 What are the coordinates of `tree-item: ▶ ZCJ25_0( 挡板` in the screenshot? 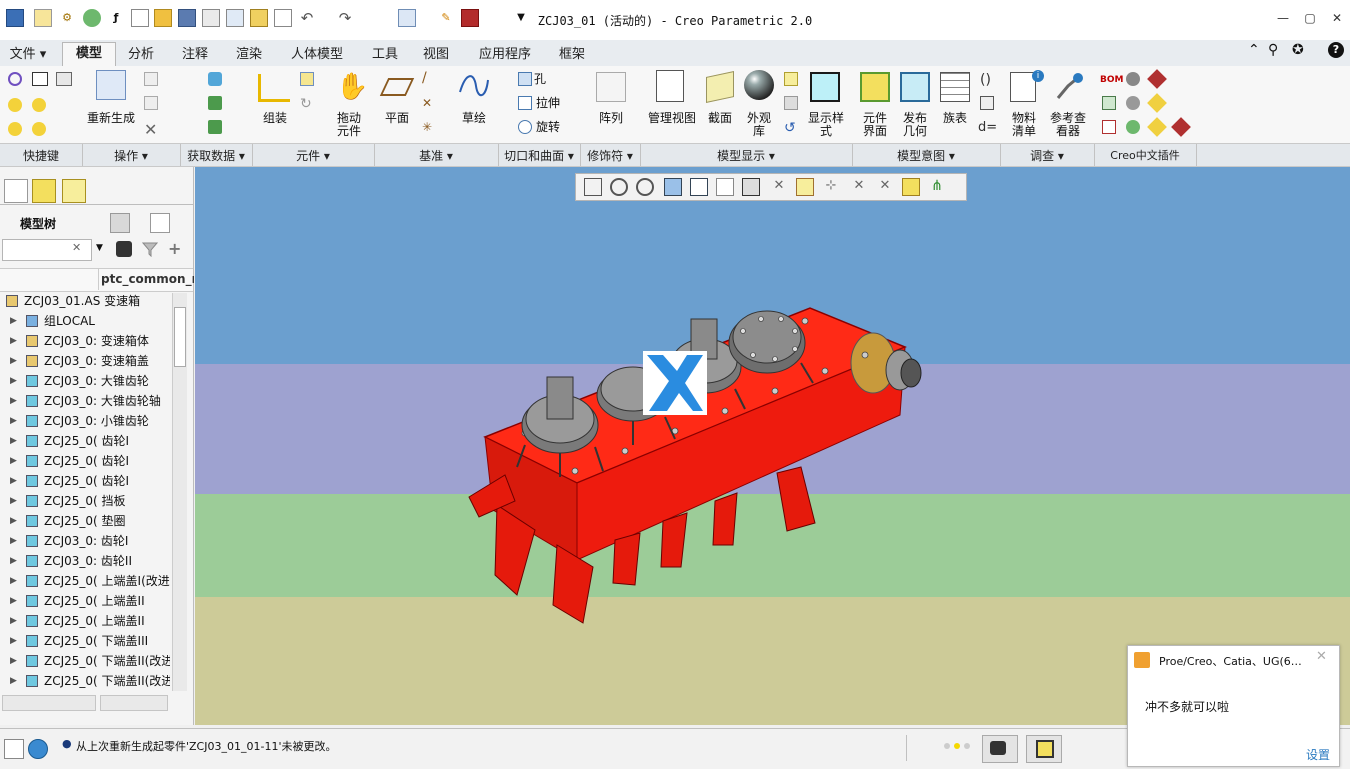 It's located at (85, 501).